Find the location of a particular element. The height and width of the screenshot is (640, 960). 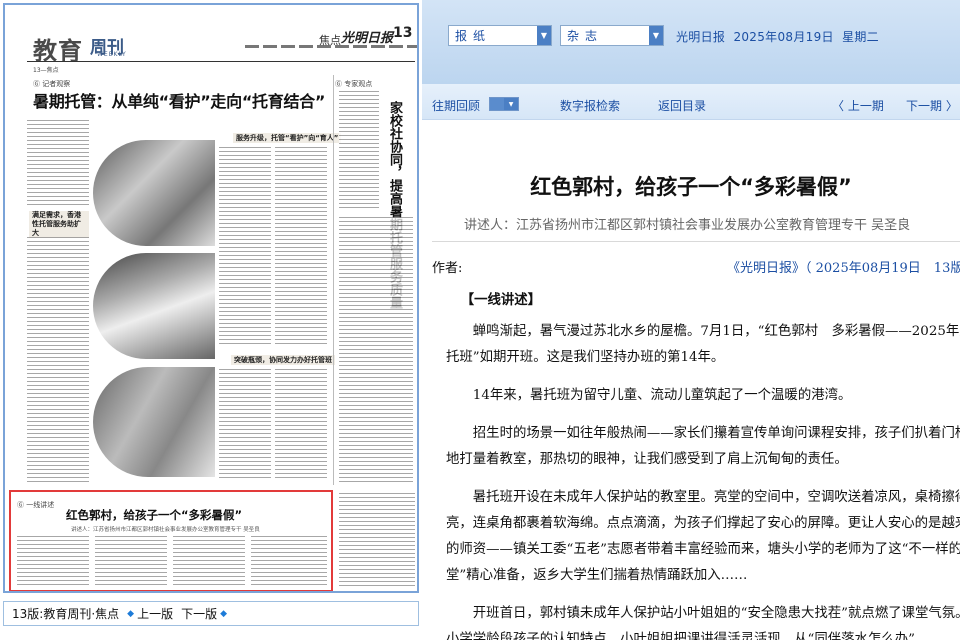

navigation-bar: 往期回顾 ▼ 数字报检索 返回目录 〈 上一期 下一期 〉 is located at coordinates (691, 102).